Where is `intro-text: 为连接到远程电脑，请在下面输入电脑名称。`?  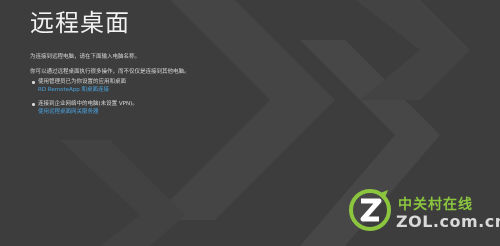 intro-text: 为连接到远程电脑，请在下面输入电脑名称。 is located at coordinates (85, 57).